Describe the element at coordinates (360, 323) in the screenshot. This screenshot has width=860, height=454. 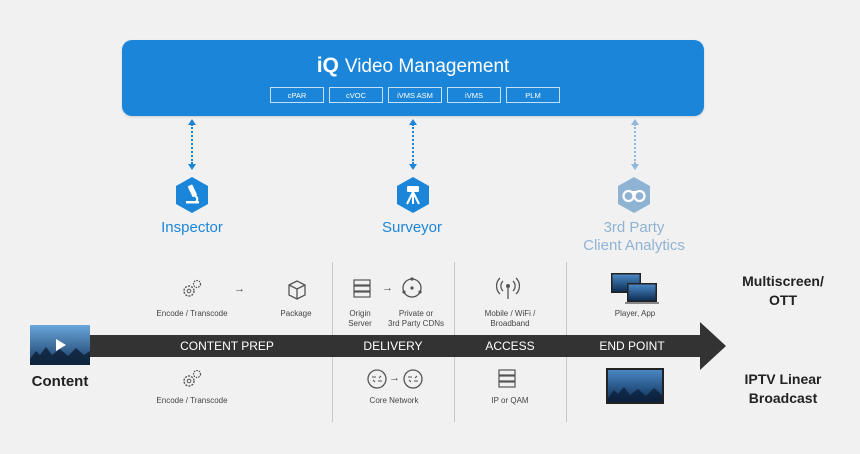
I see `origin-server-line2: Server` at that location.